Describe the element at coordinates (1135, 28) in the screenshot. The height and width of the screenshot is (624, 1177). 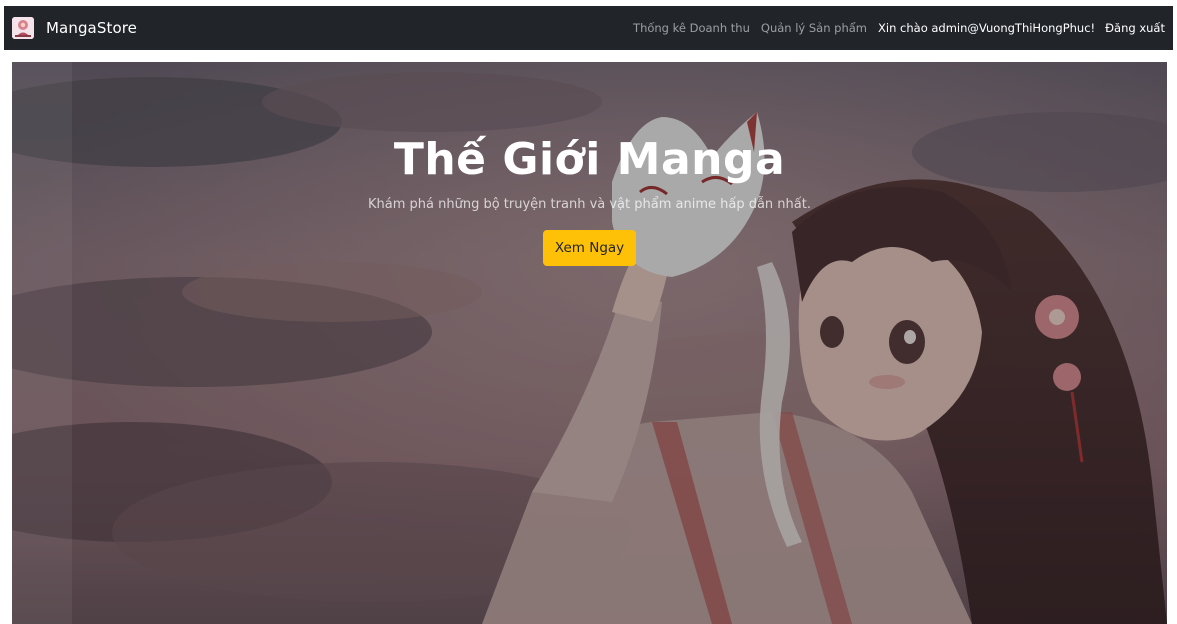
I see `logout-link: Đăng xuất` at that location.